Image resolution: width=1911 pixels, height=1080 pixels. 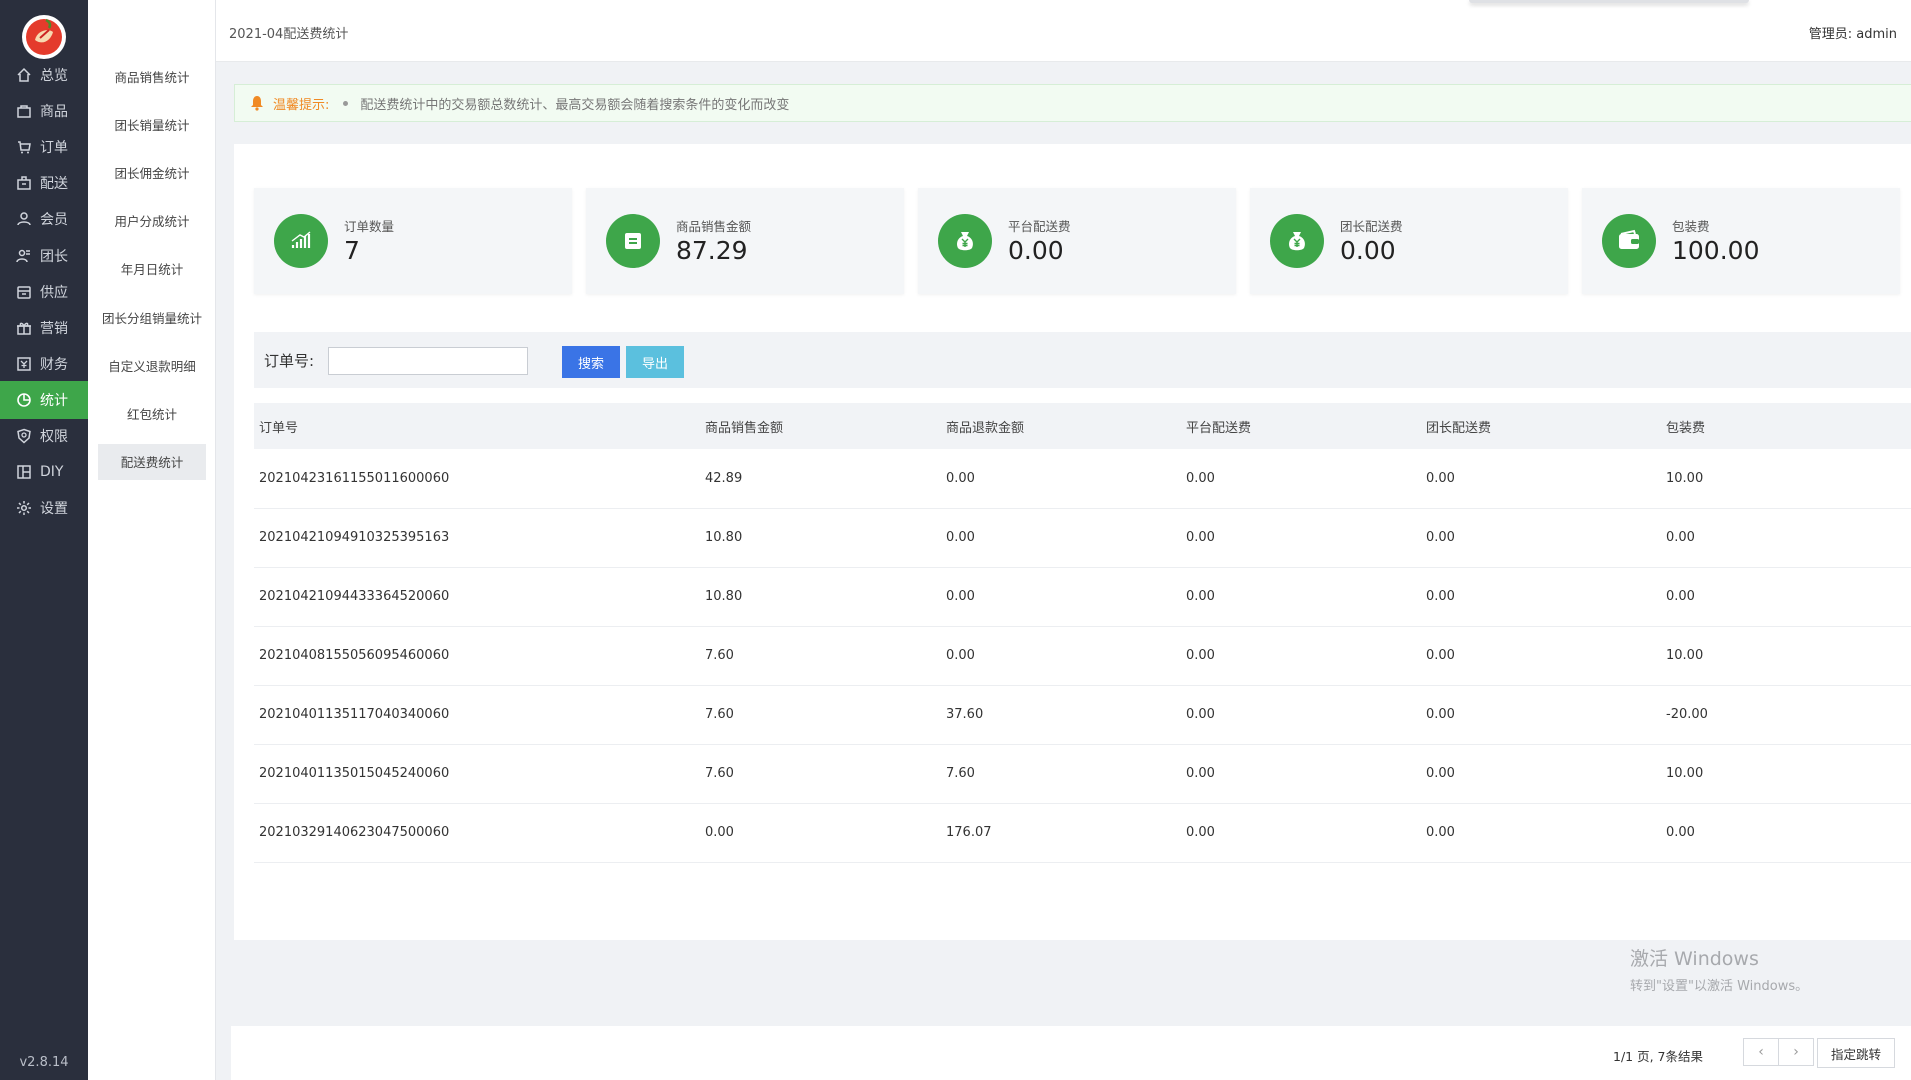 I want to click on next-page-button: ›, so click(x=1796, y=1052).